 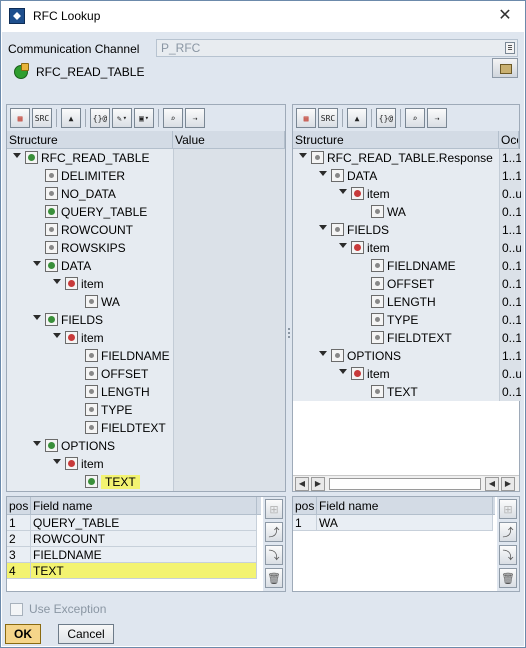 I want to click on scrollbar-thumb, so click(x=405, y=484).